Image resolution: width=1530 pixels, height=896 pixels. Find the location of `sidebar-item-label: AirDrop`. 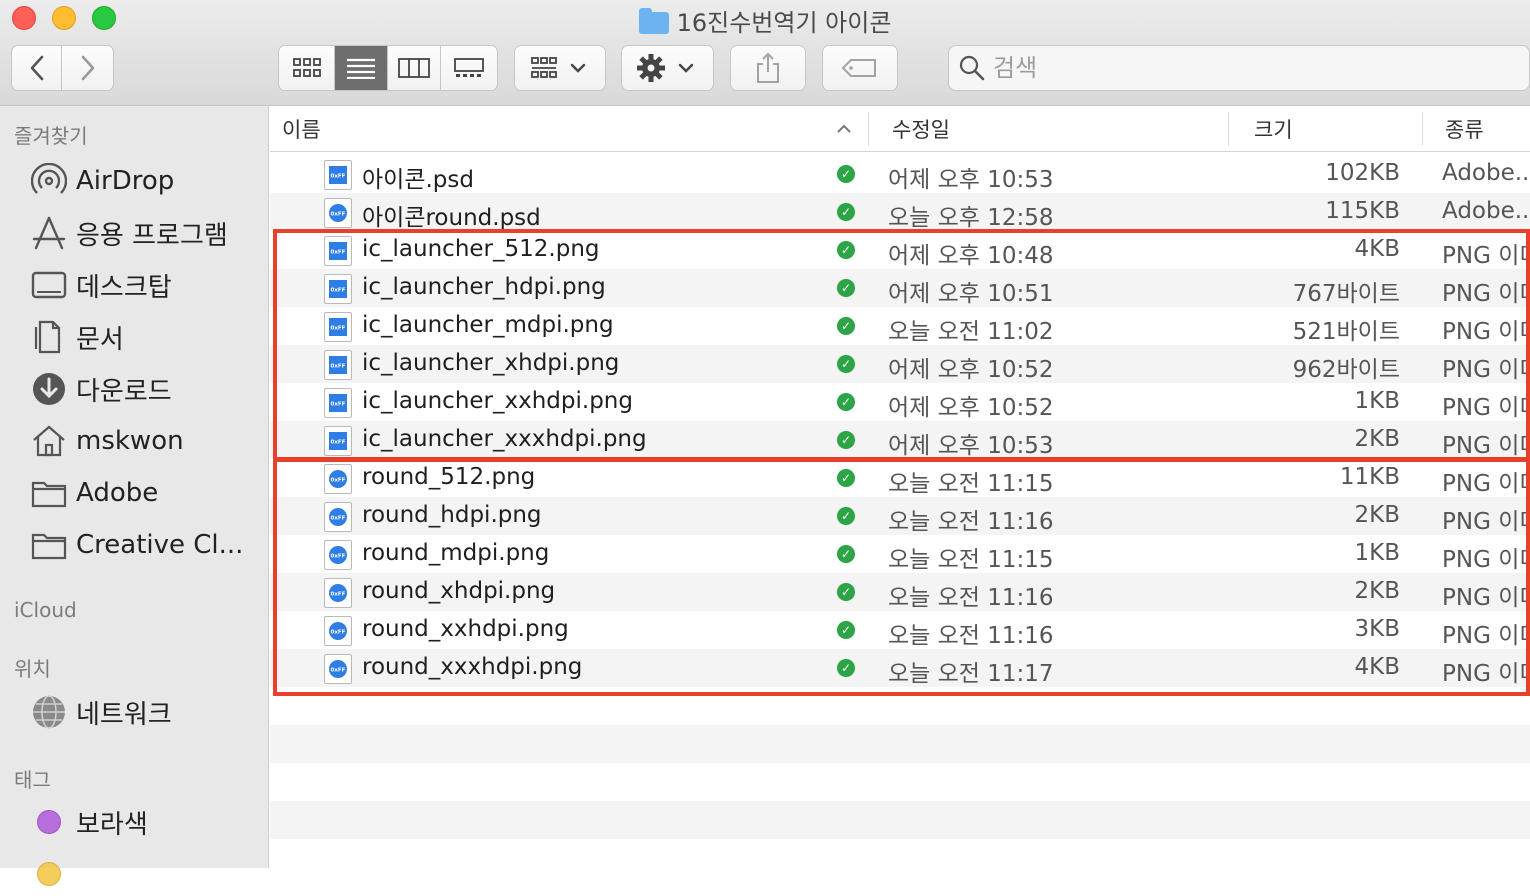

sidebar-item-label: AirDrop is located at coordinates (125, 181).